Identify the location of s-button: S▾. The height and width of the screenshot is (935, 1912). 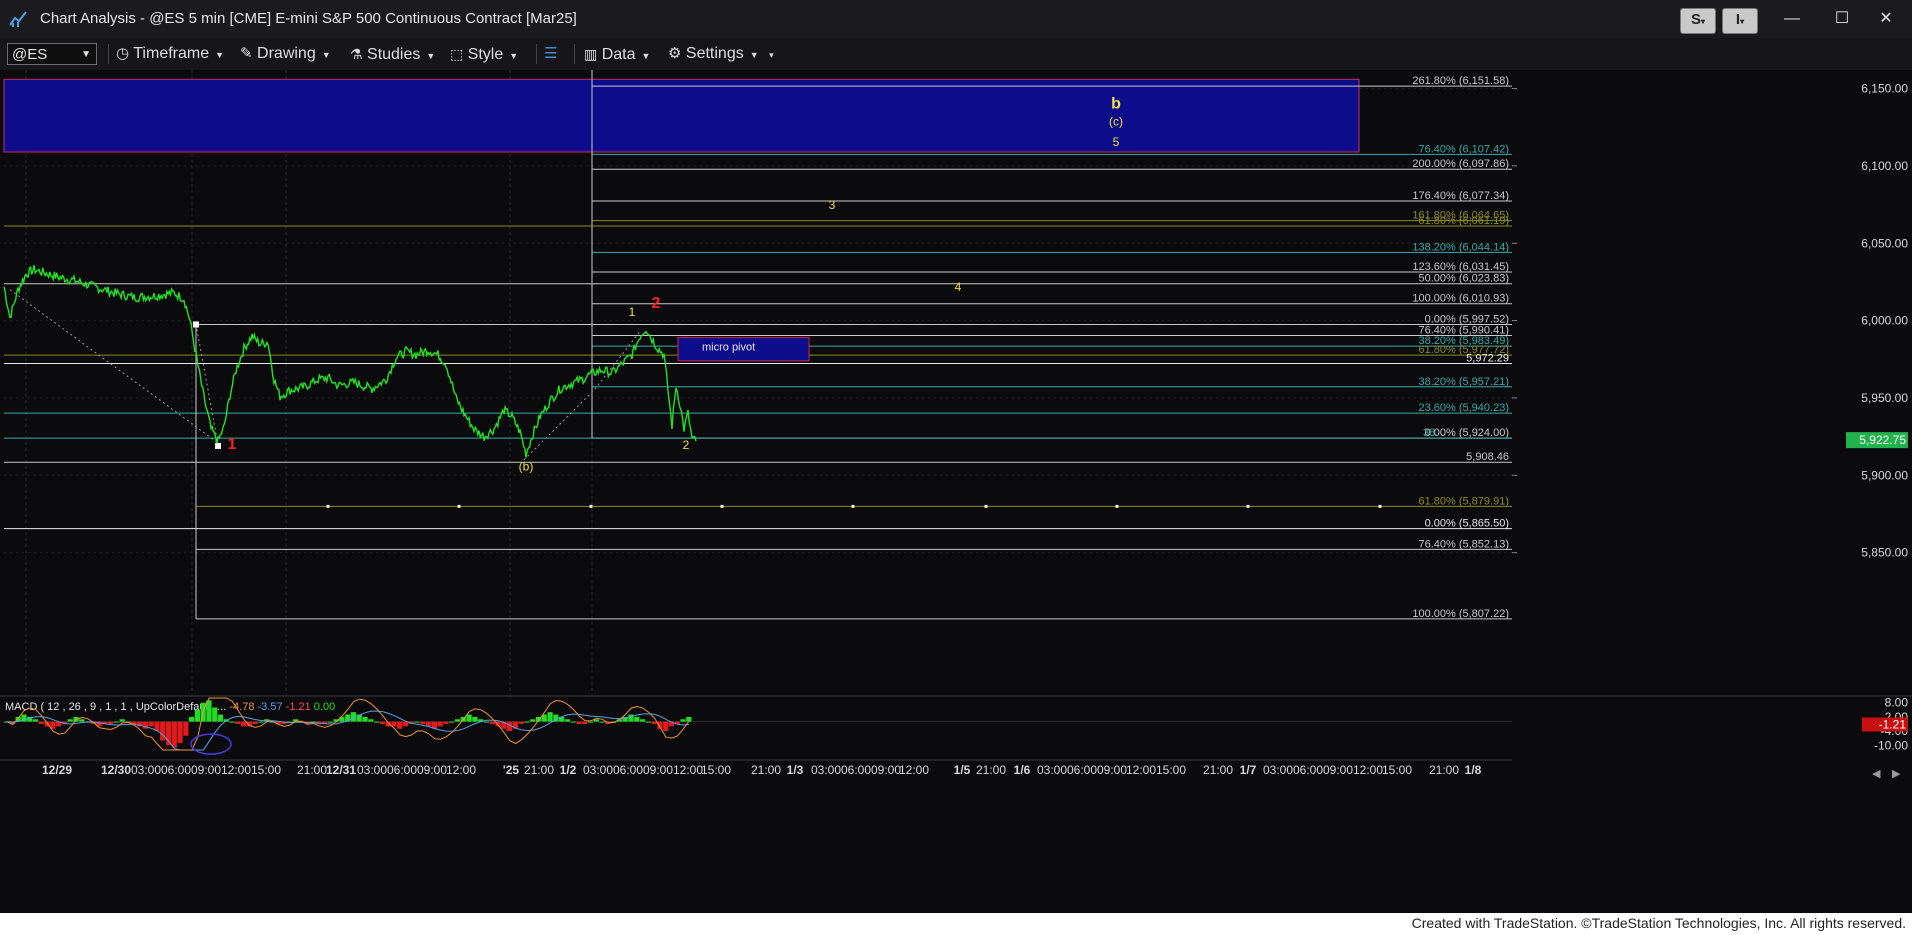
(1698, 21).